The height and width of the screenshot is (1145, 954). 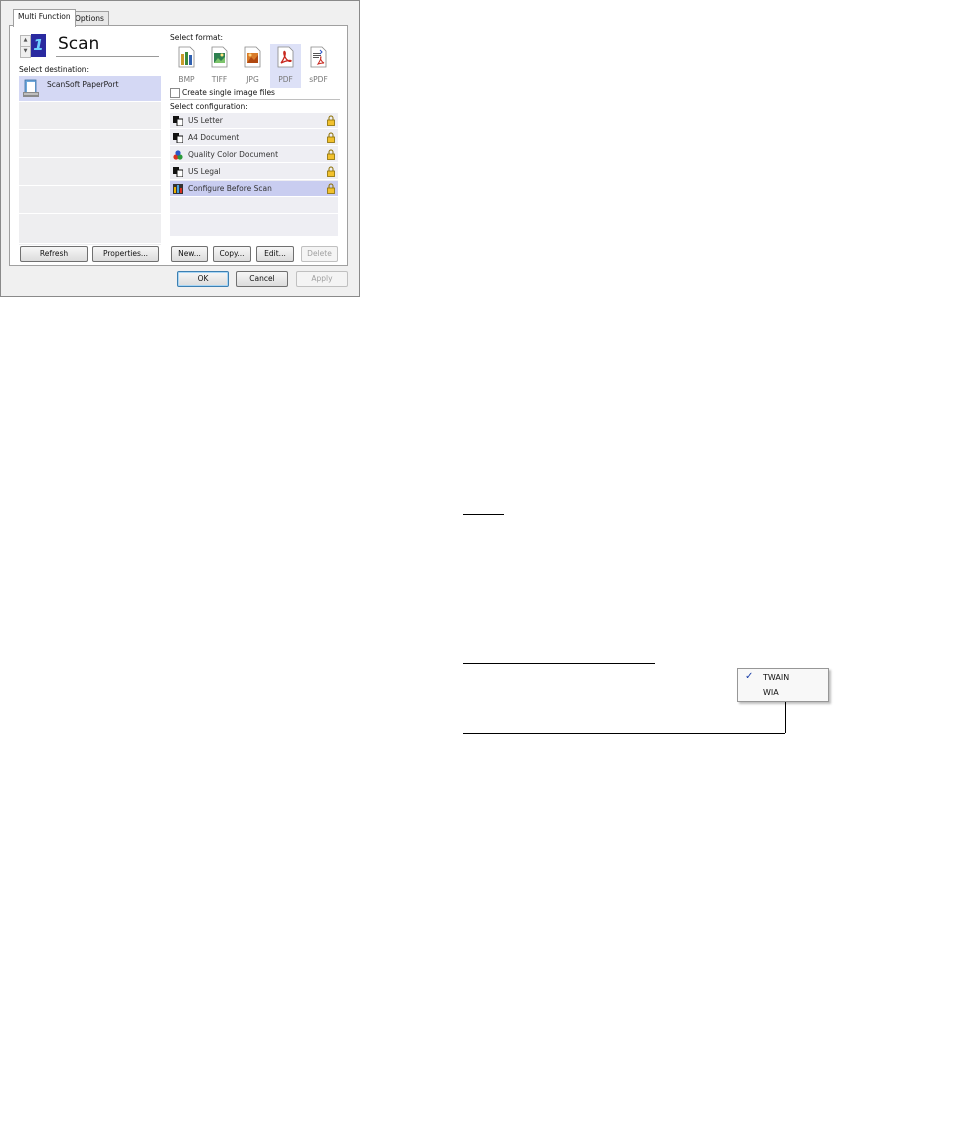 What do you see at coordinates (483, 514) in the screenshot?
I see `callout-line-scan` at bounding box center [483, 514].